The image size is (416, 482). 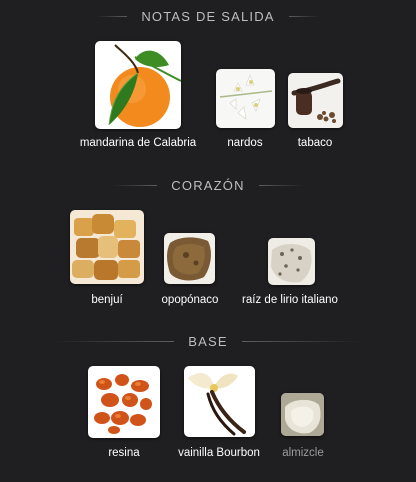 I want to click on resin-image, so click(x=124, y=402).